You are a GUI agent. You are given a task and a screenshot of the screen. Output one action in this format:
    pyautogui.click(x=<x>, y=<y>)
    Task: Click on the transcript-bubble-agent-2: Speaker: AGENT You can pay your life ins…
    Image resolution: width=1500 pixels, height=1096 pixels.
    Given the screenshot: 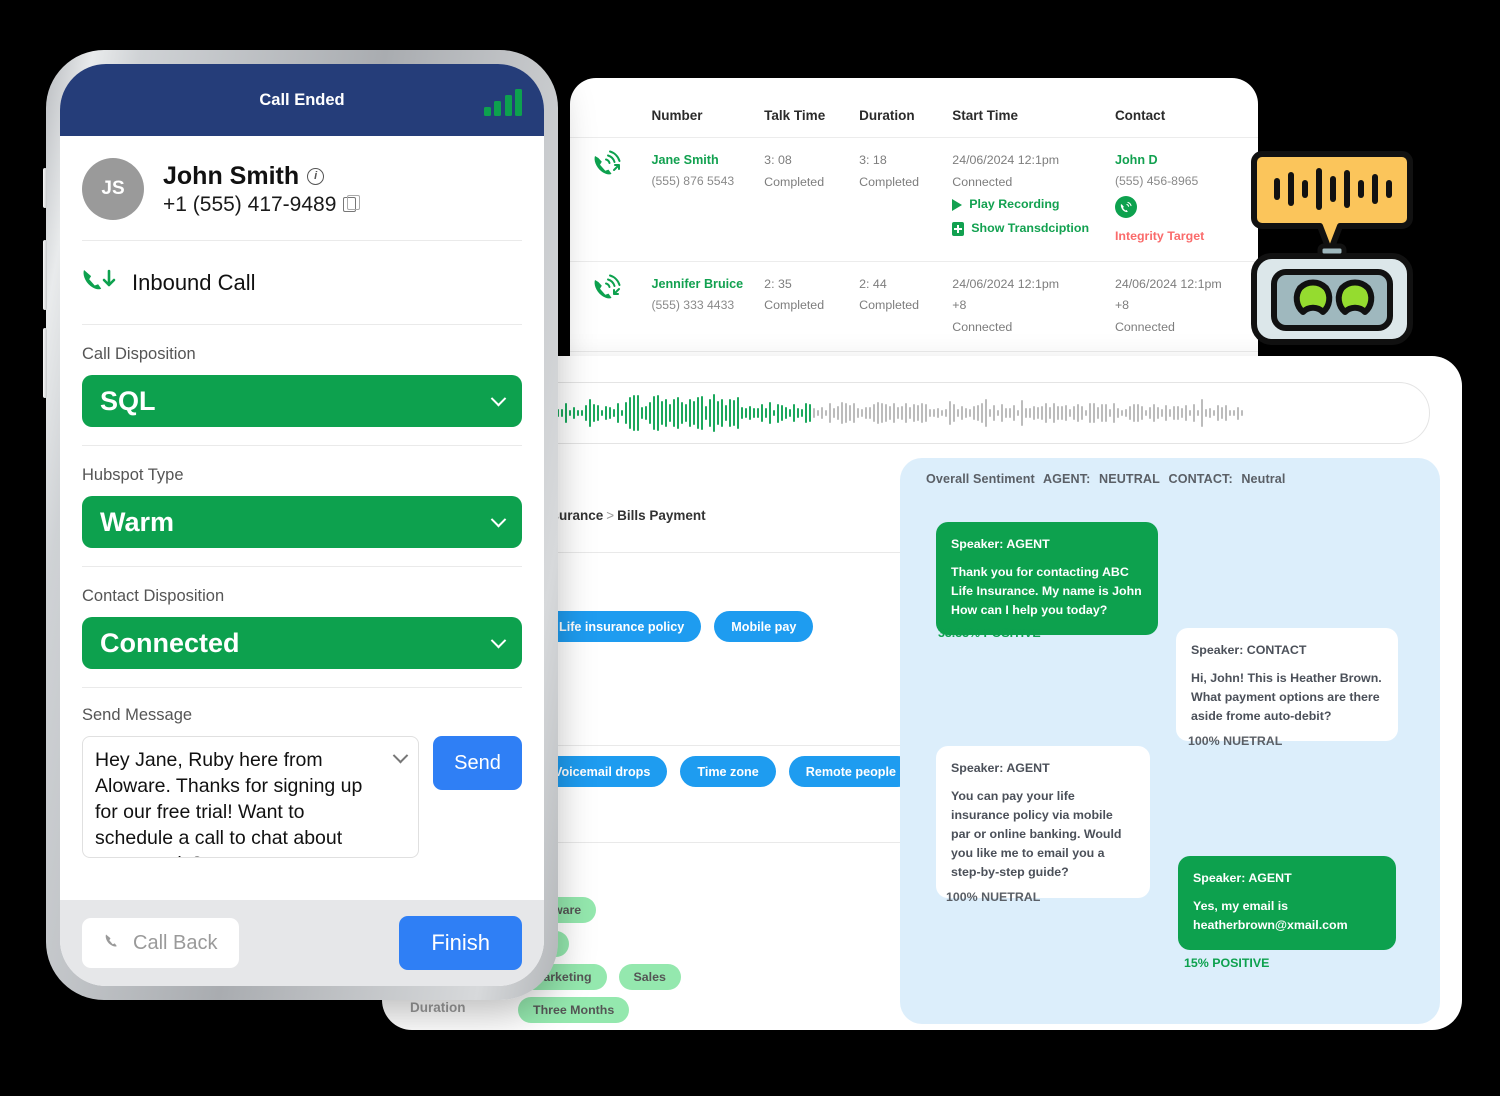 What is the action you would take?
    pyautogui.click(x=1043, y=822)
    